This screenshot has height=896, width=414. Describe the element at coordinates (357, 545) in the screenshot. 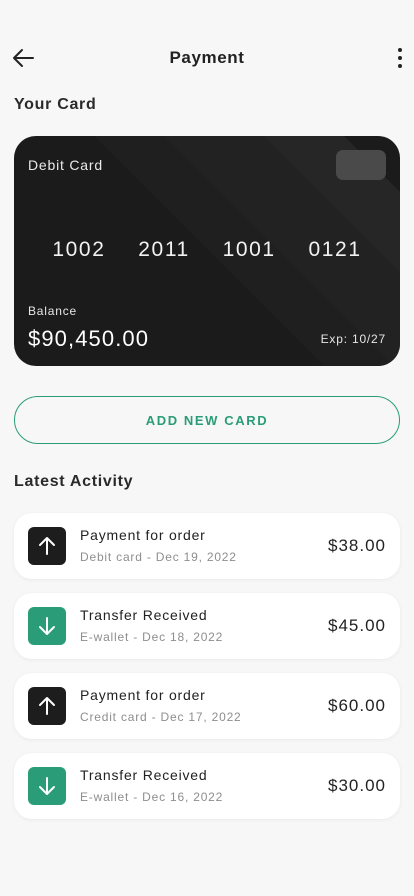

I see `activity-amount: $38.00` at that location.